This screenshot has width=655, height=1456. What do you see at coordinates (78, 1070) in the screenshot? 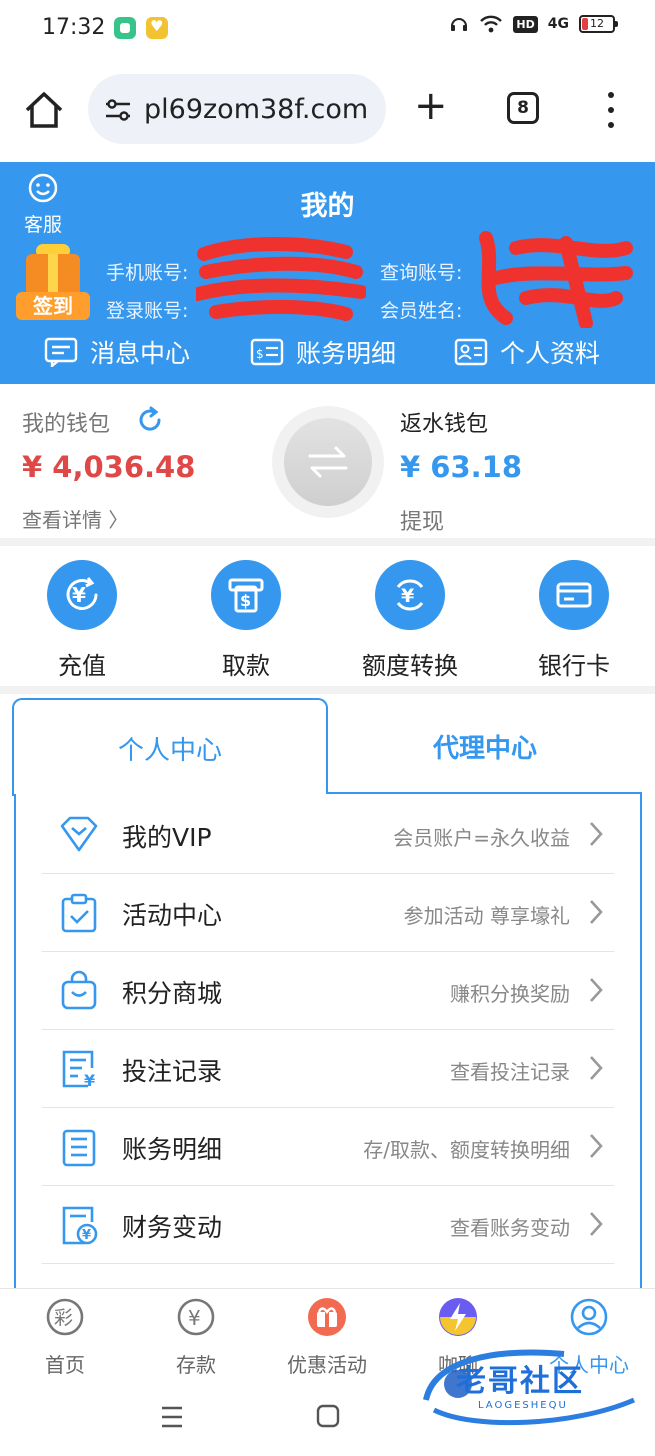
I see `bet-record-icon: ¥` at bounding box center [78, 1070].